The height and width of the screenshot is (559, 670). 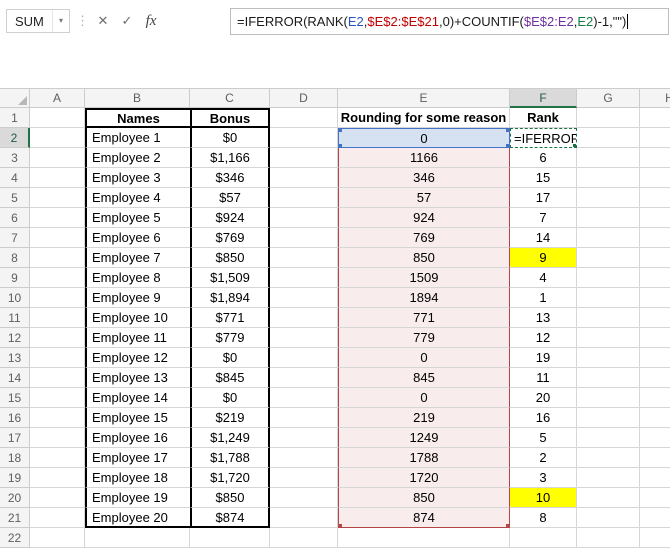 I want to click on cell-F6: 7, so click(x=543, y=218).